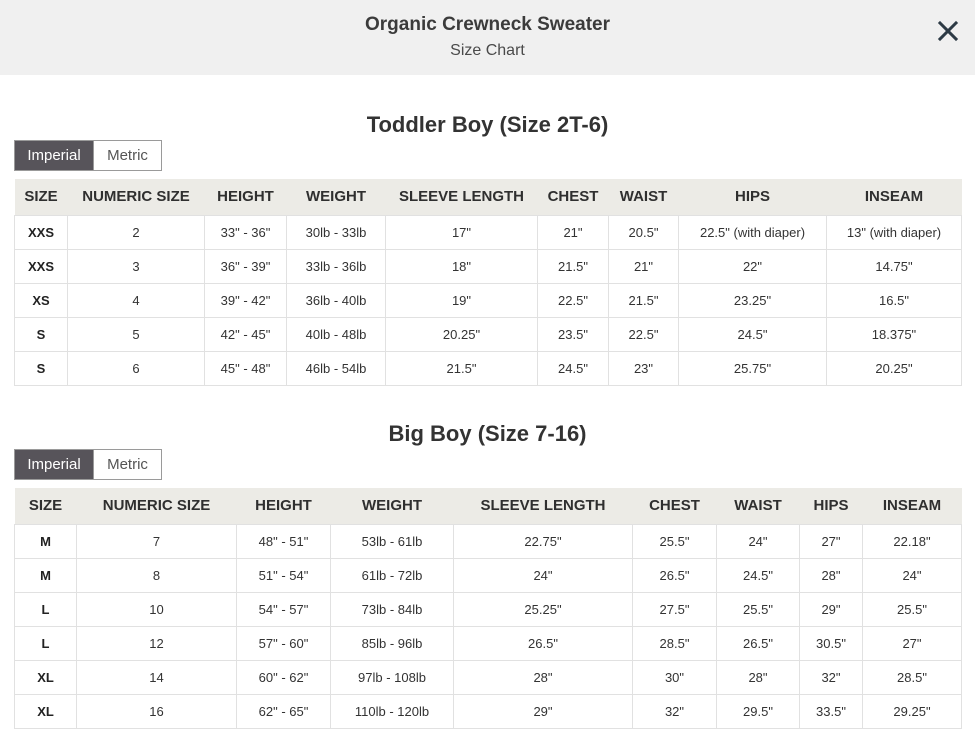 This screenshot has width=975, height=756. I want to click on table-cell: 33lb - 36lb, so click(336, 266).